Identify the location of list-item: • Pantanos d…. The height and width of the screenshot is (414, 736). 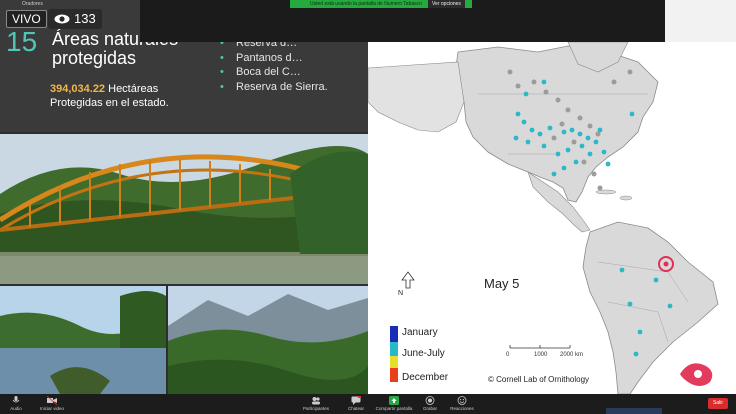
(261, 57).